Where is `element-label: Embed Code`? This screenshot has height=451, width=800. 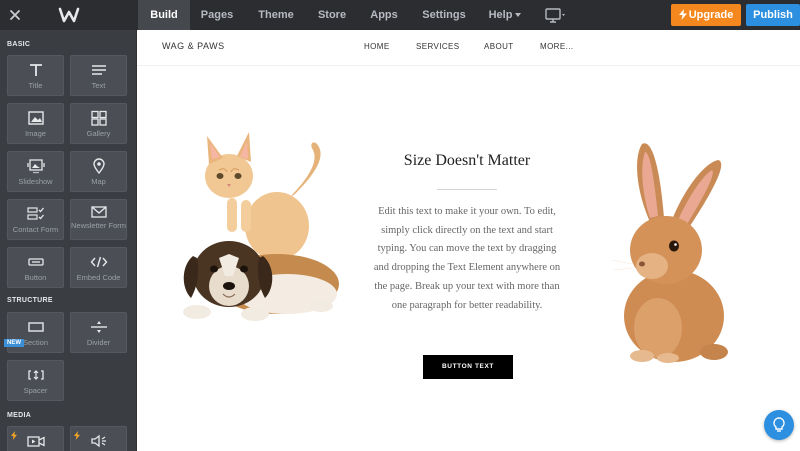 element-label: Embed Code is located at coordinates (98, 277).